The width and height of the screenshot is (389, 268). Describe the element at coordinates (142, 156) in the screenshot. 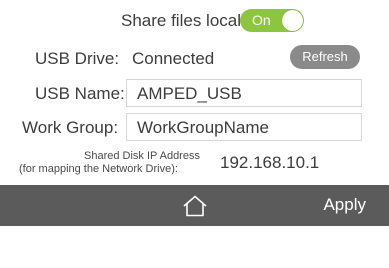

I see `ip-label-line1: Shared Disk IP Address` at that location.